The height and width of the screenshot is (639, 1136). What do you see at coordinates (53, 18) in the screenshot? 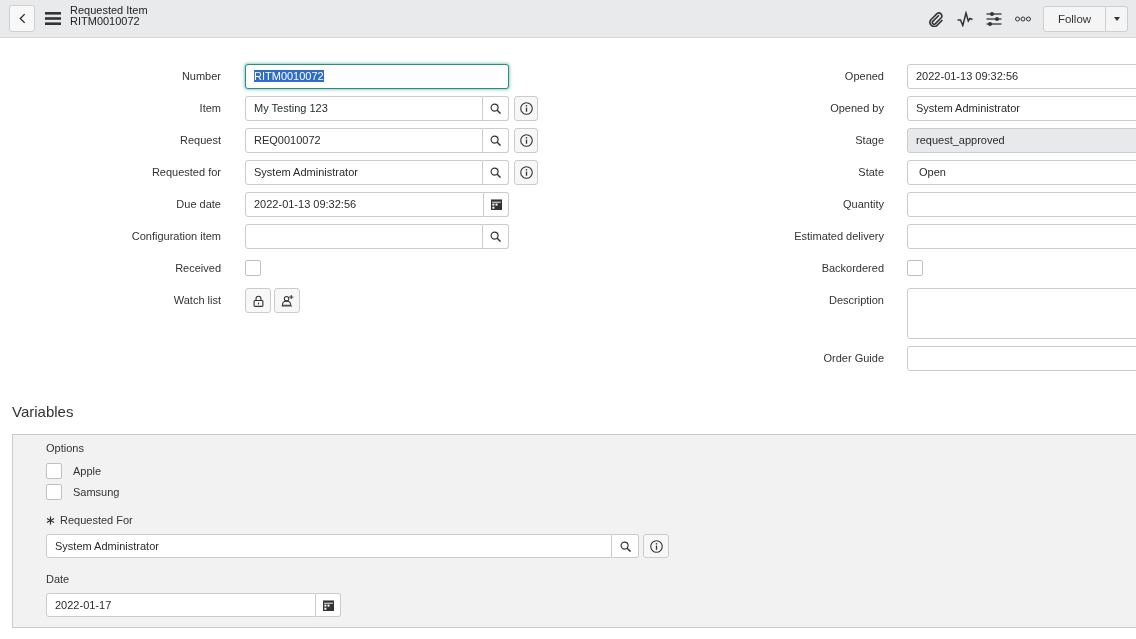
I see `menu-icon` at bounding box center [53, 18].